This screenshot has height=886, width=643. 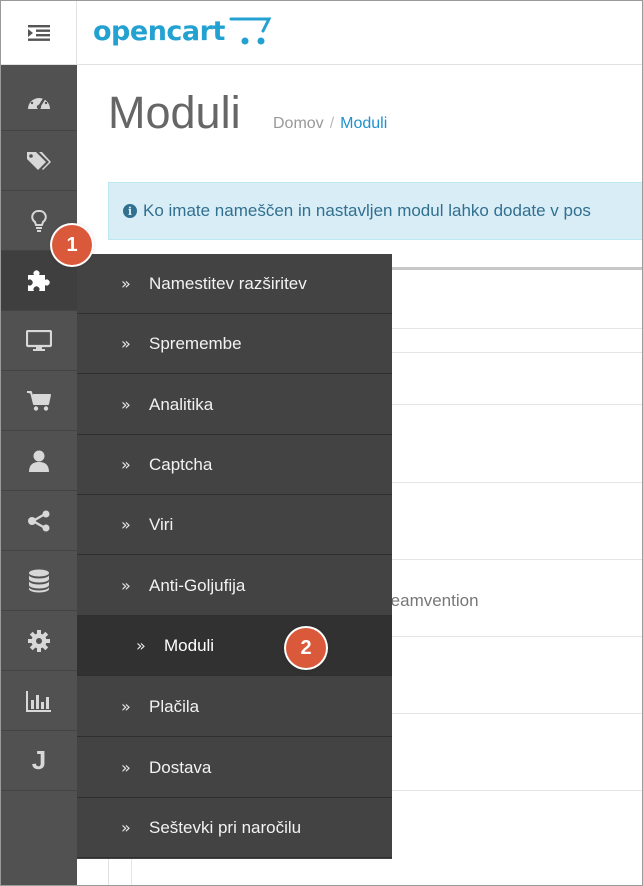 I want to click on sidebar-item-settings, so click(x=39, y=641).